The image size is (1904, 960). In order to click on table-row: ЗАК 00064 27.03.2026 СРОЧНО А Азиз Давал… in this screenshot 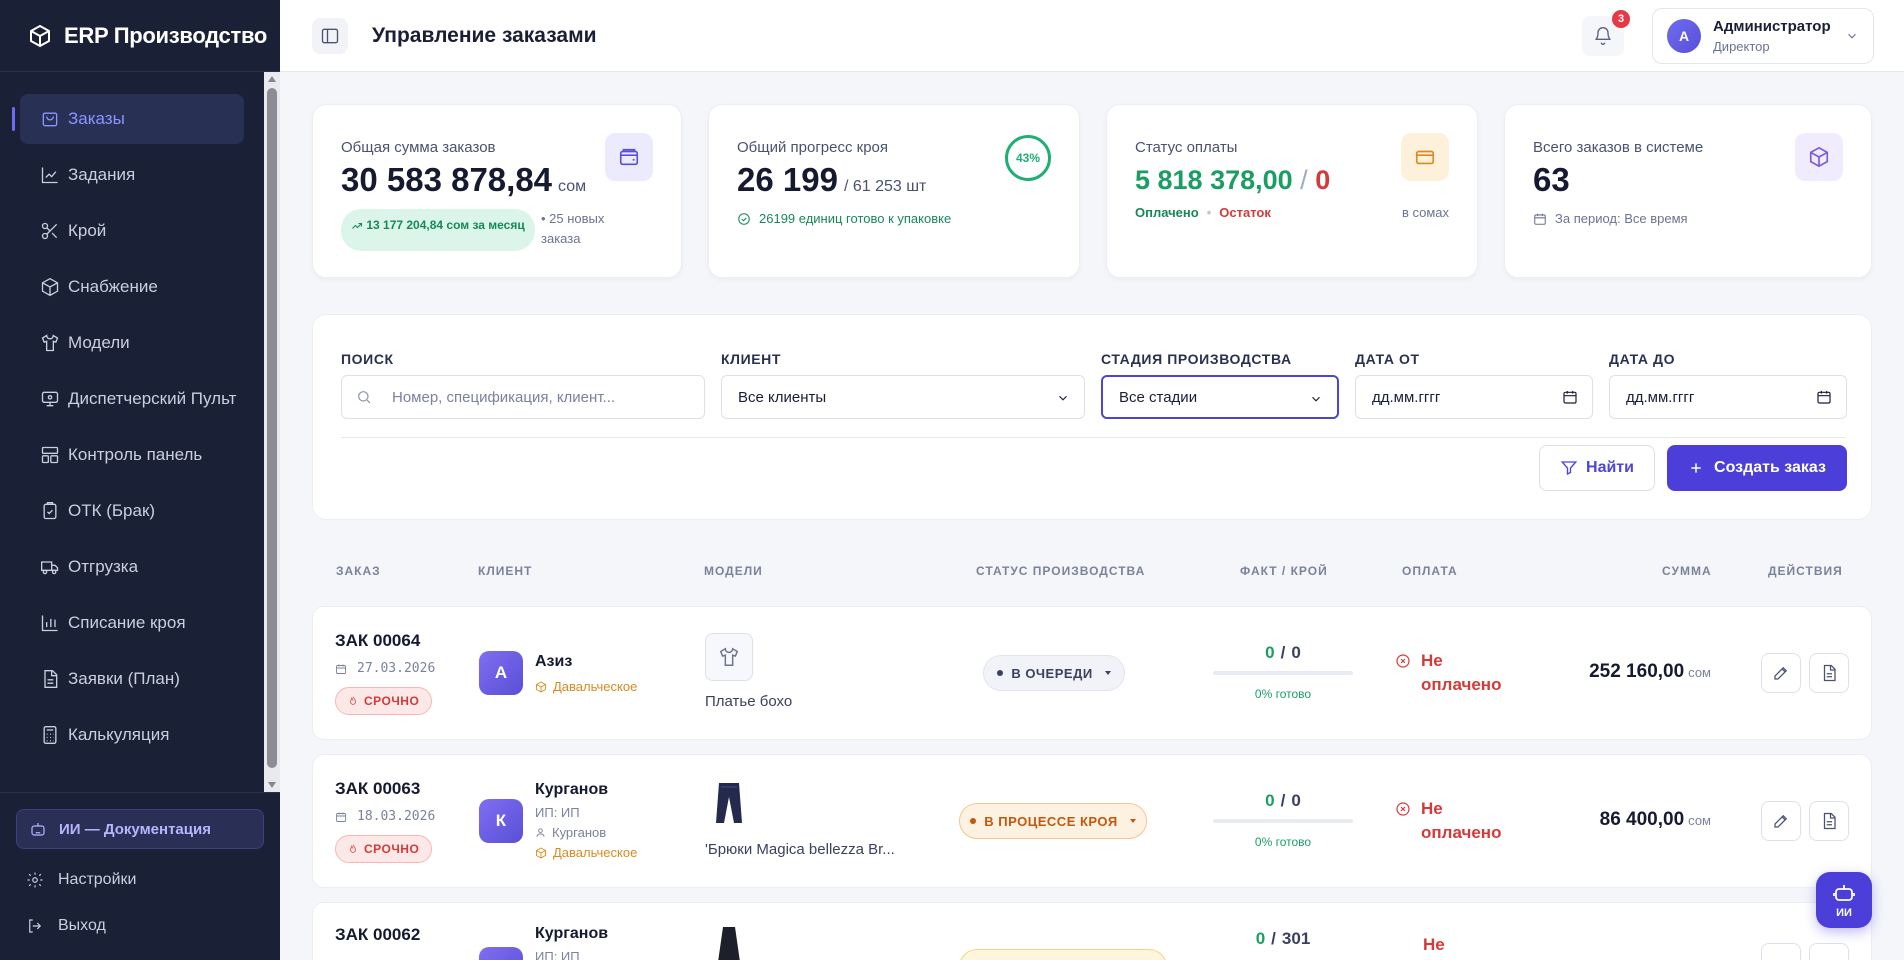, I will do `click(1092, 673)`.